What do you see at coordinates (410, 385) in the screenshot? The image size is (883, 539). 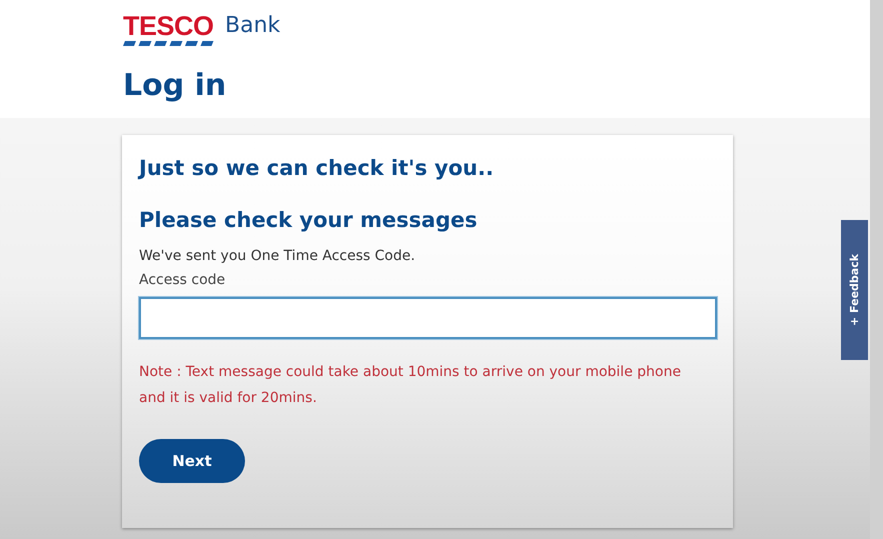 I see `note-text: Note : Text message could take about 10mins to arrive on your mobile phone and it is valid for 20mins.` at bounding box center [410, 385].